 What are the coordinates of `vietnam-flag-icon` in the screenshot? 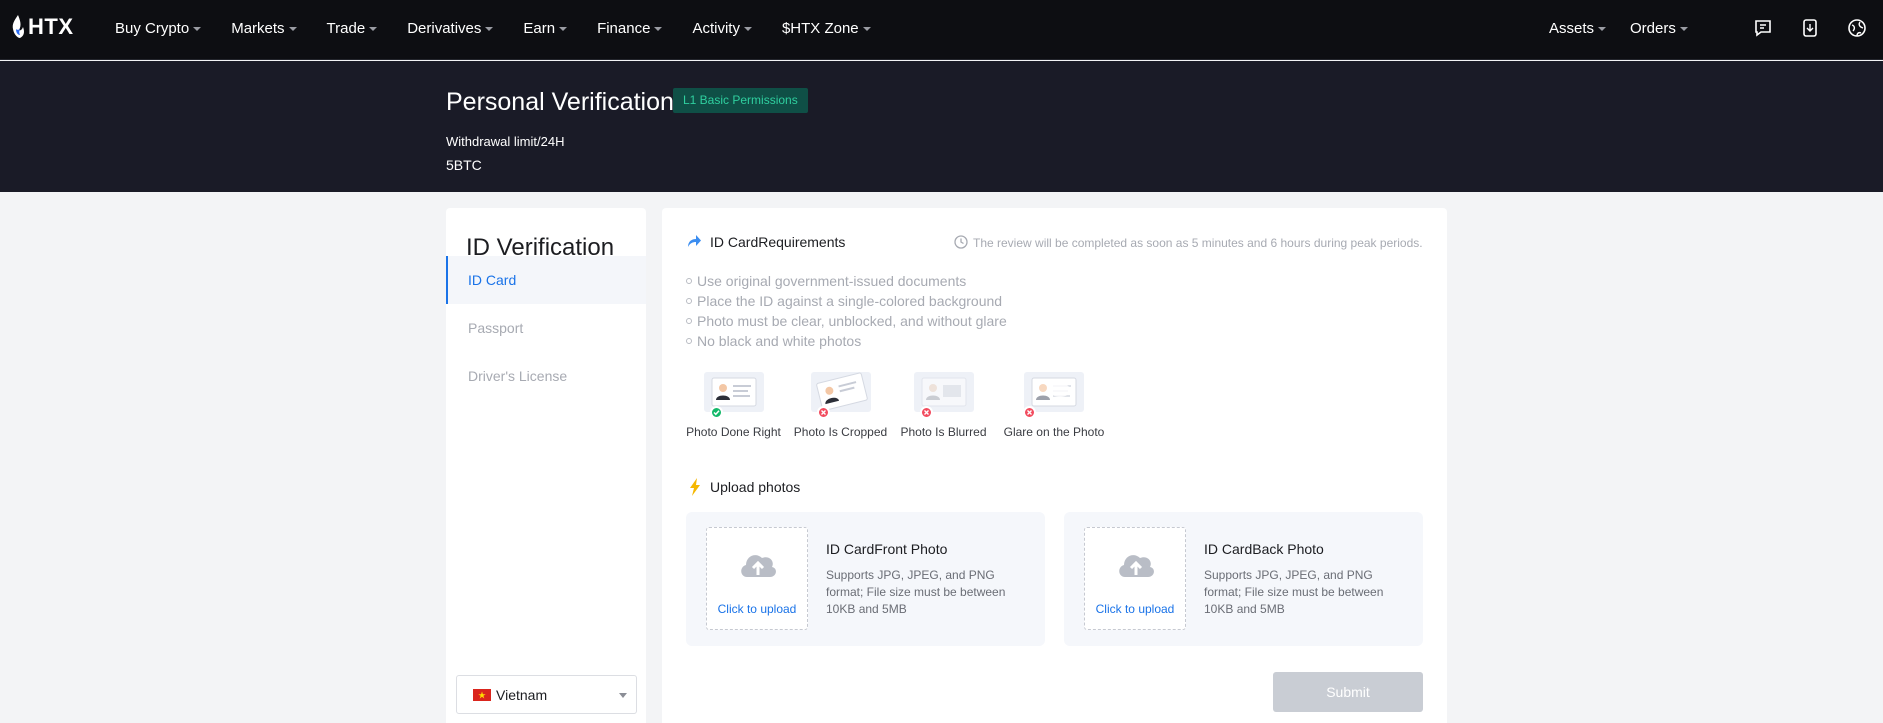 It's located at (482, 695).